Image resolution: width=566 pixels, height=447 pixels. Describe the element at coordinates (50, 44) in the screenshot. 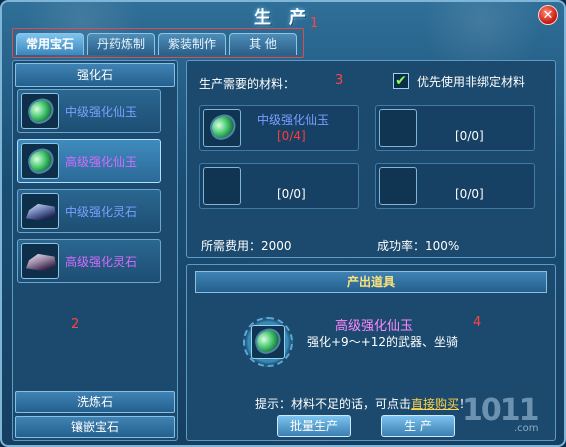

I see `tab-common-gems: 常用宝石` at that location.